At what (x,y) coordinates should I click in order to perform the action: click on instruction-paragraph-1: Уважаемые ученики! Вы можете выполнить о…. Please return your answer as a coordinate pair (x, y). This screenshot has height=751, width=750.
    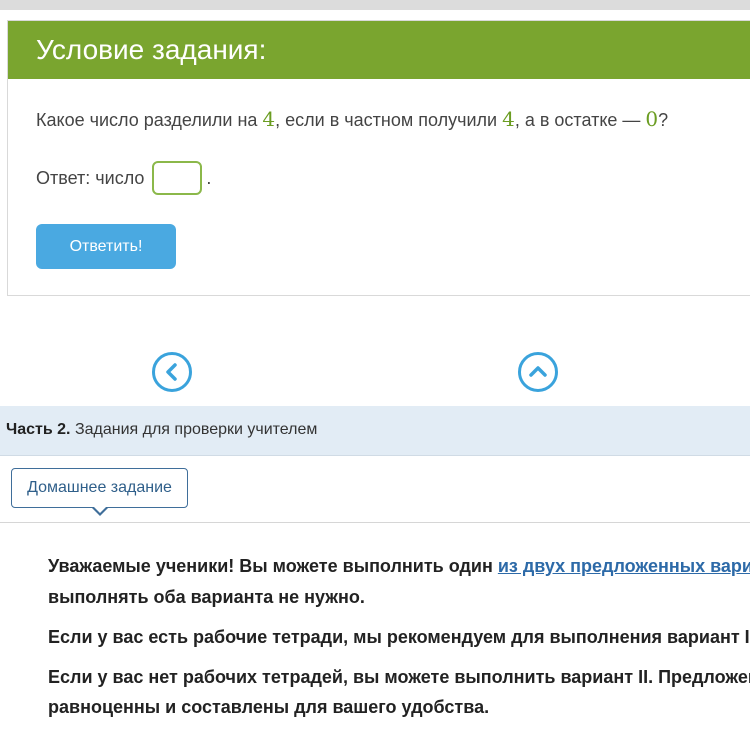
    Looking at the image, I should click on (399, 566).